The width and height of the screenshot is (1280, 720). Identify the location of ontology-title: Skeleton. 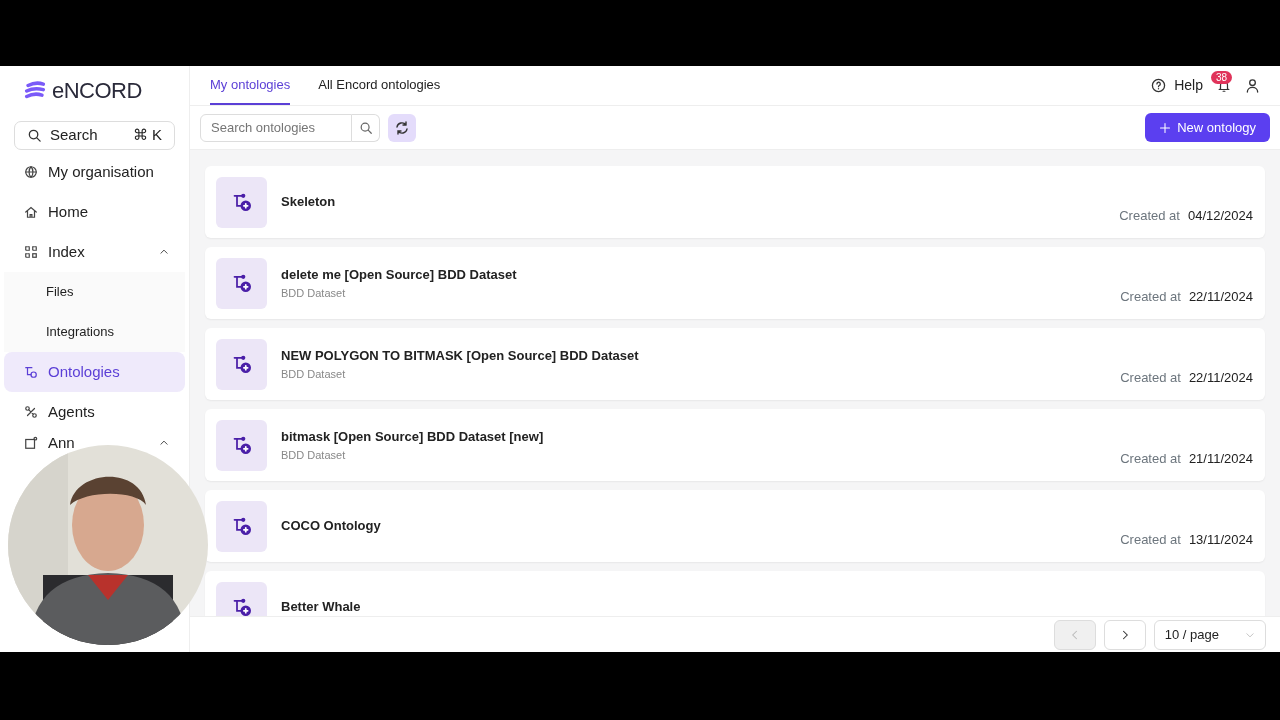
(308, 202).